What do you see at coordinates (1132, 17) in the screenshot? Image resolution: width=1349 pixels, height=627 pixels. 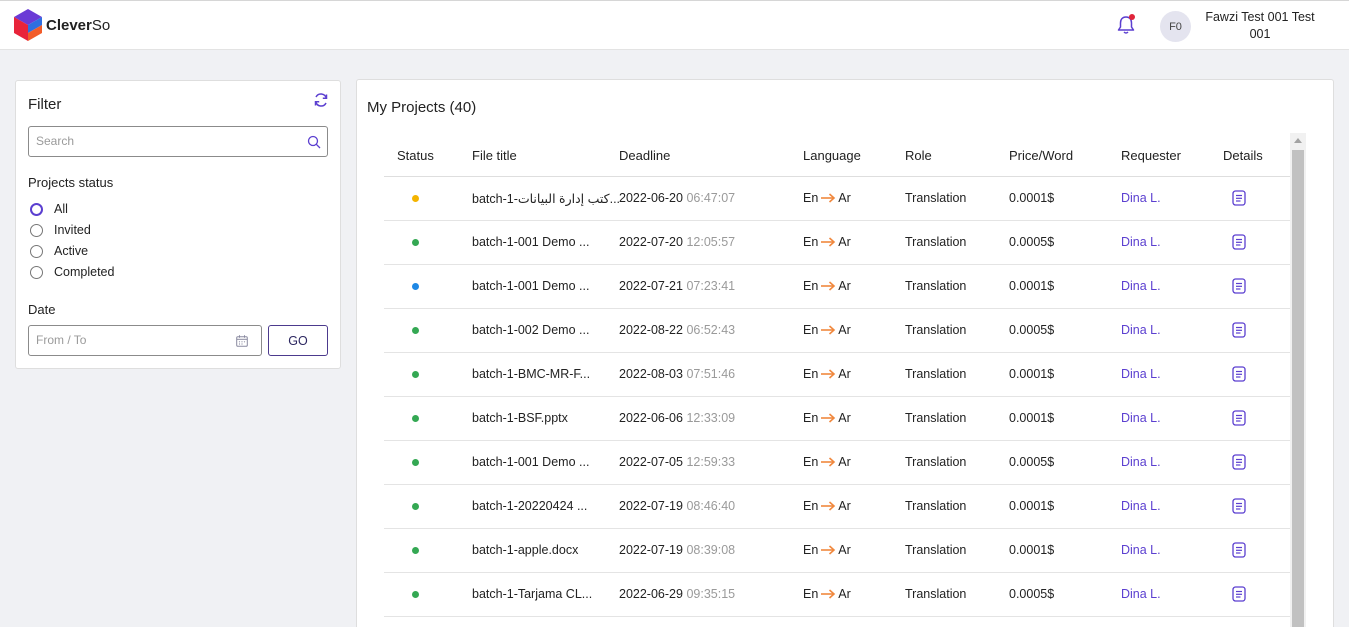 I see `notification-badge` at bounding box center [1132, 17].